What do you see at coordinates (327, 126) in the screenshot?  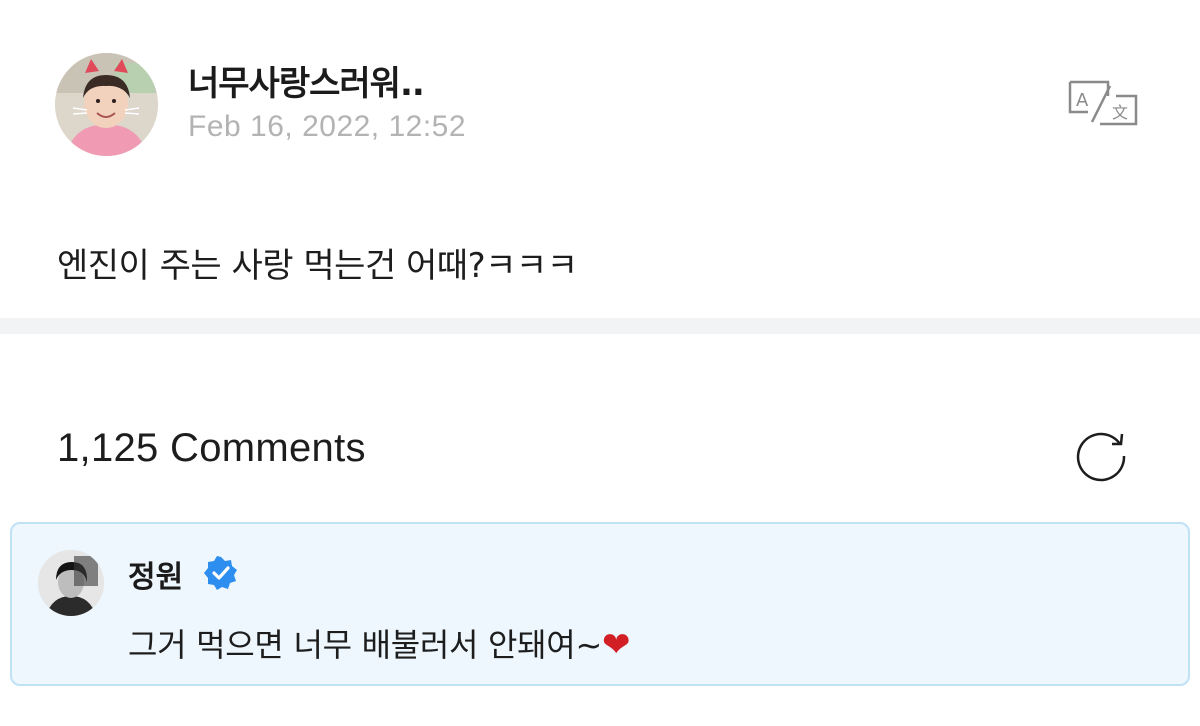 I see `post-date: Feb 16, 2022, 12:52` at bounding box center [327, 126].